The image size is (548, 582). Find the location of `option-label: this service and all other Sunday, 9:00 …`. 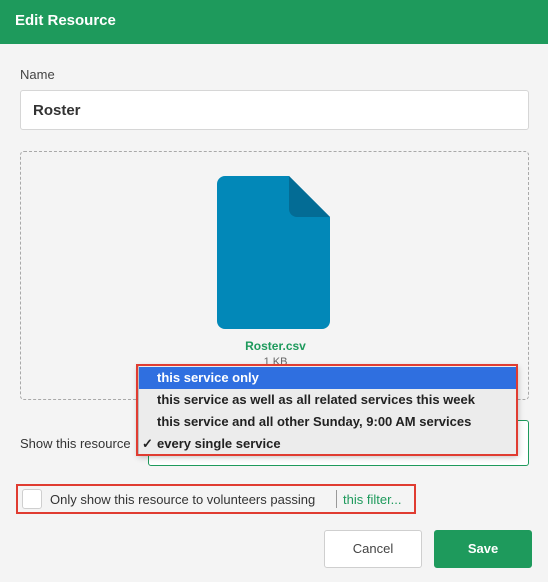

option-label: this service and all other Sunday, 9:00 … is located at coordinates (314, 421).